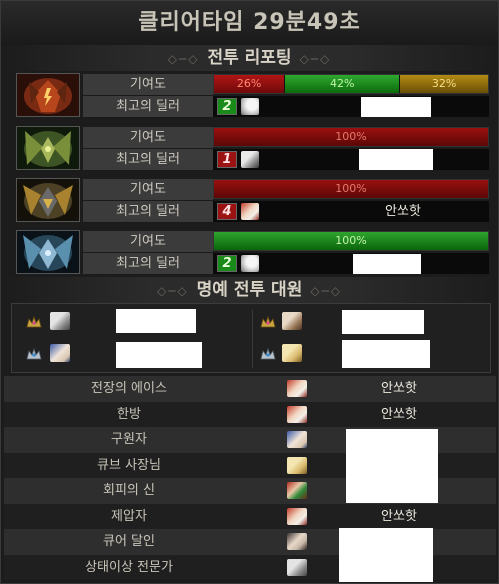  I want to click on red-boss-icon, so click(48, 95).